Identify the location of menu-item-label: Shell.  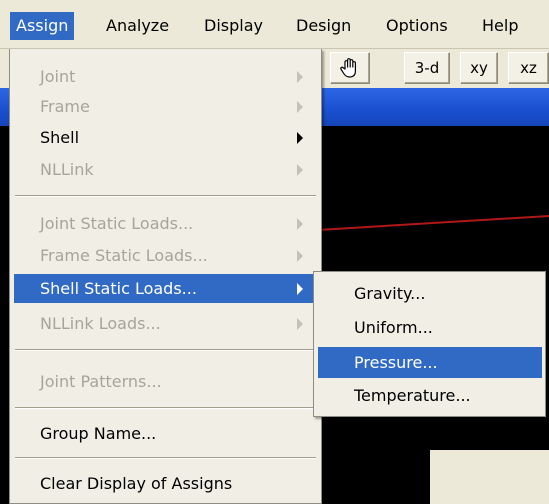
(60, 137).